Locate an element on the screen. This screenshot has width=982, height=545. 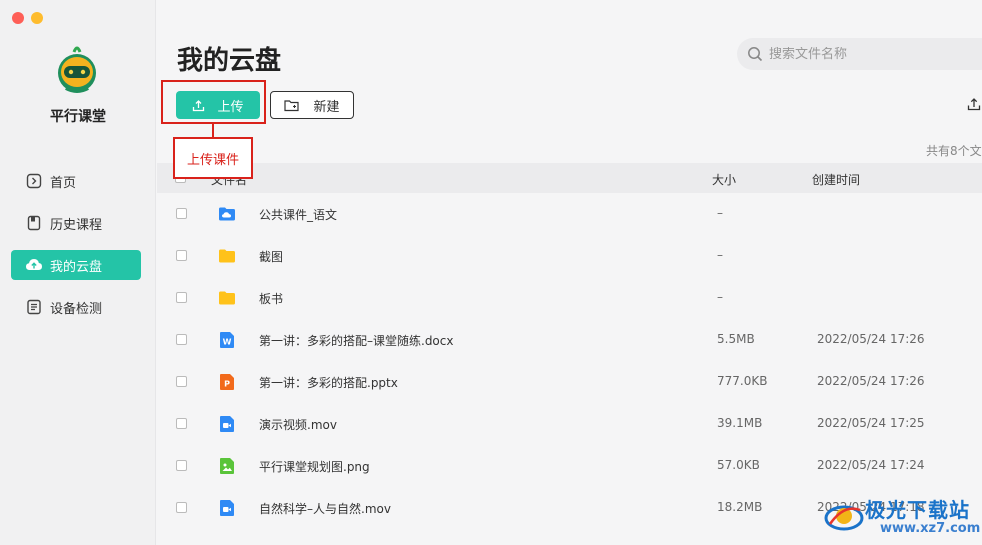
file-name: 平行课堂规划图.png is located at coordinates (314, 466).